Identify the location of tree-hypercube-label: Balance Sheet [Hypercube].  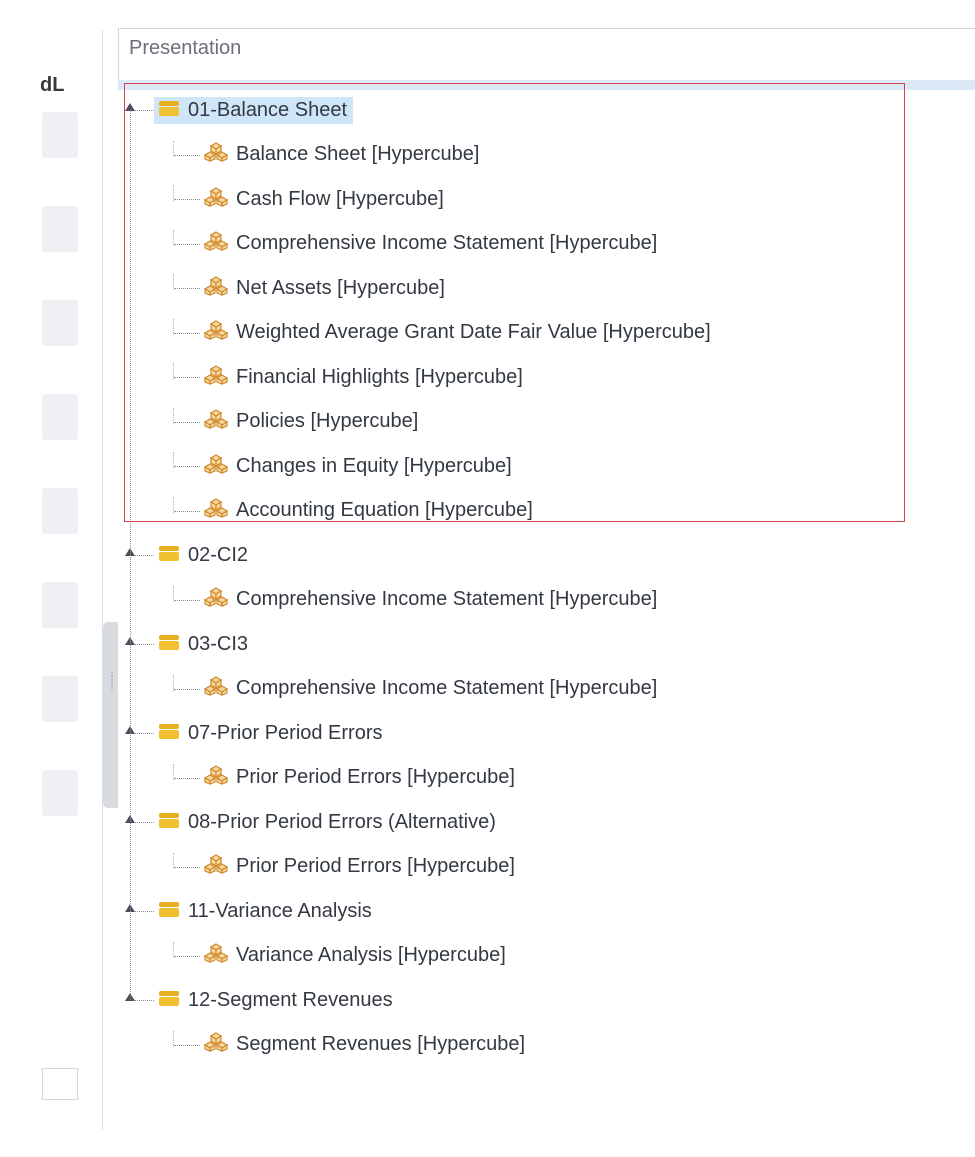
(358, 154).